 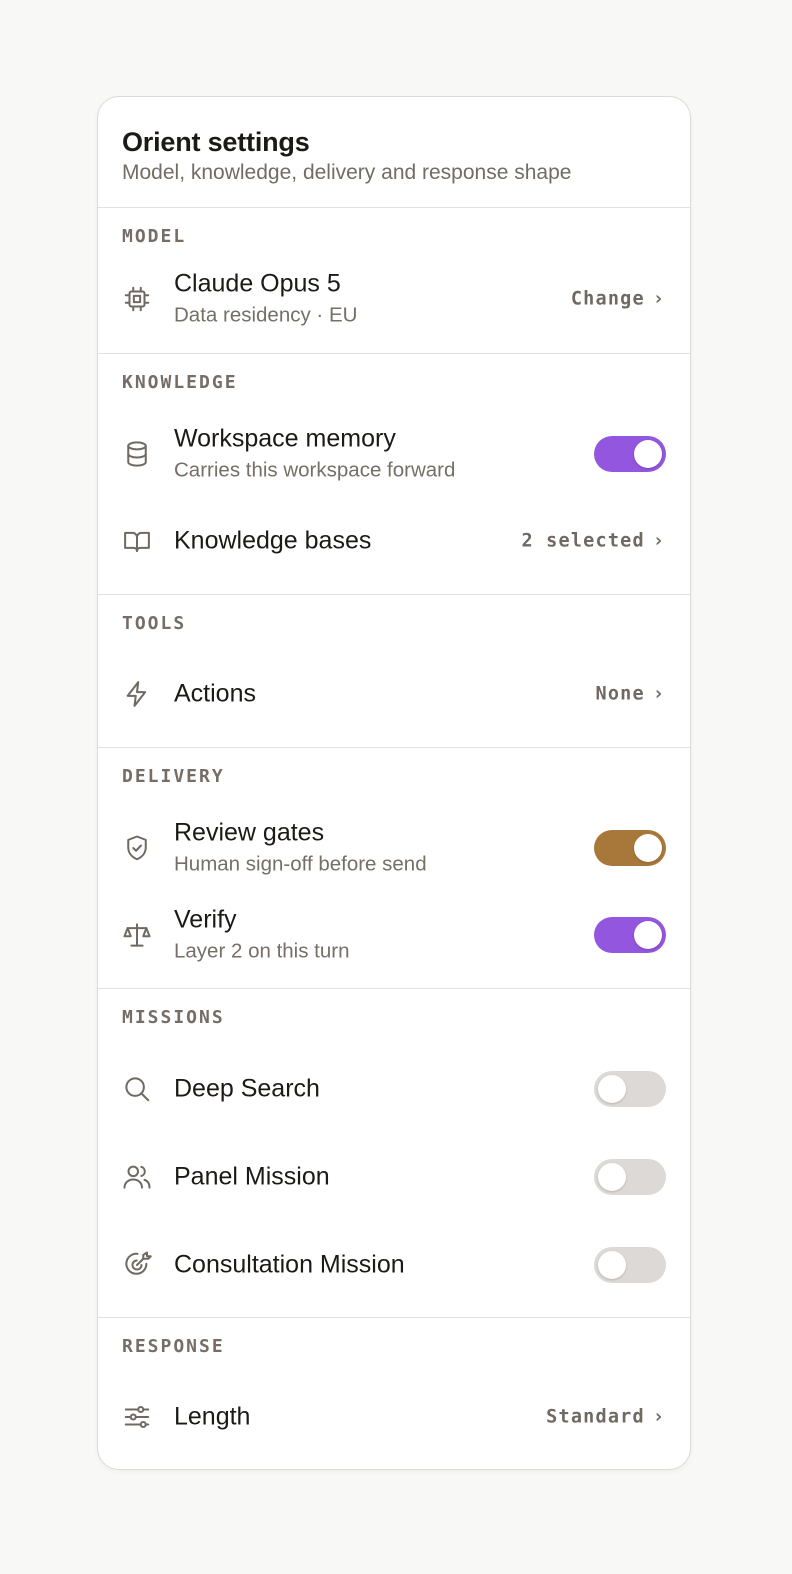 I want to click on model-name: Claude Opus 5, so click(x=257, y=283).